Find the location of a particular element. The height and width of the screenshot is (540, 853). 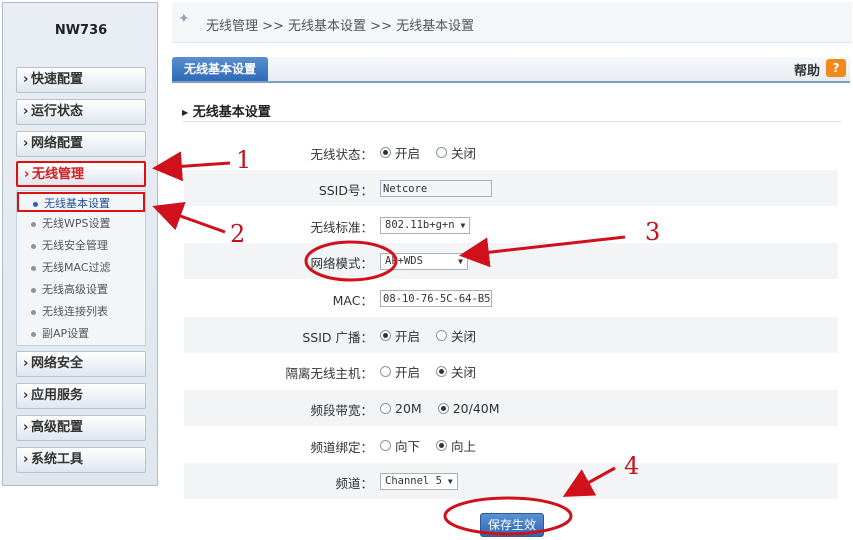

menu-label: 网络安全 is located at coordinates (57, 363).